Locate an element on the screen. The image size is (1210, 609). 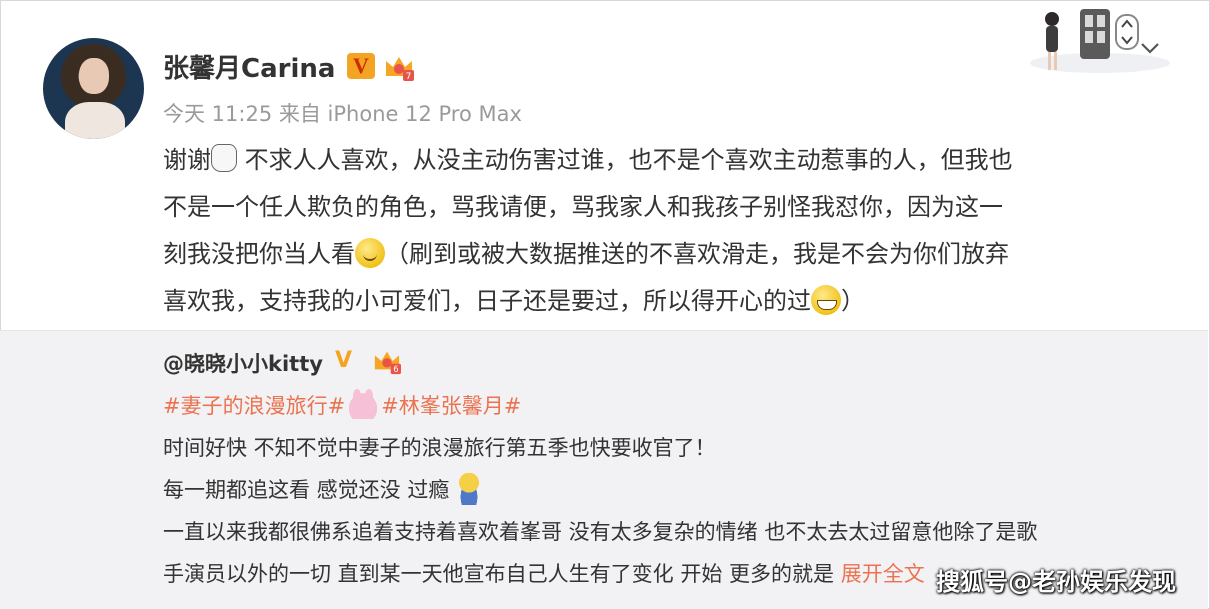
post-line: 喜欢我，支持我的小可爱们，日子还是要过，所以得开心的过 ） is located at coordinates (668, 301).